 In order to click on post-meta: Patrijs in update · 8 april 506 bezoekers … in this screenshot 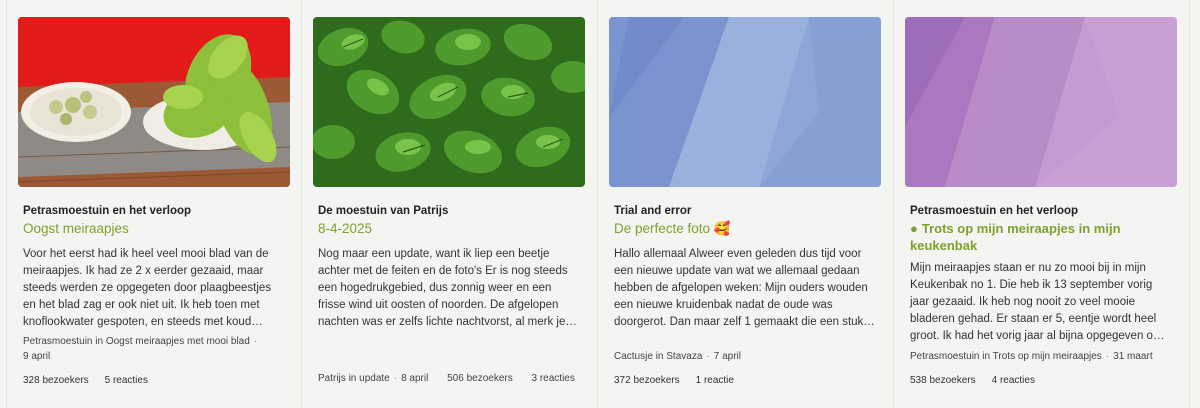, I will do `click(452, 378)`.